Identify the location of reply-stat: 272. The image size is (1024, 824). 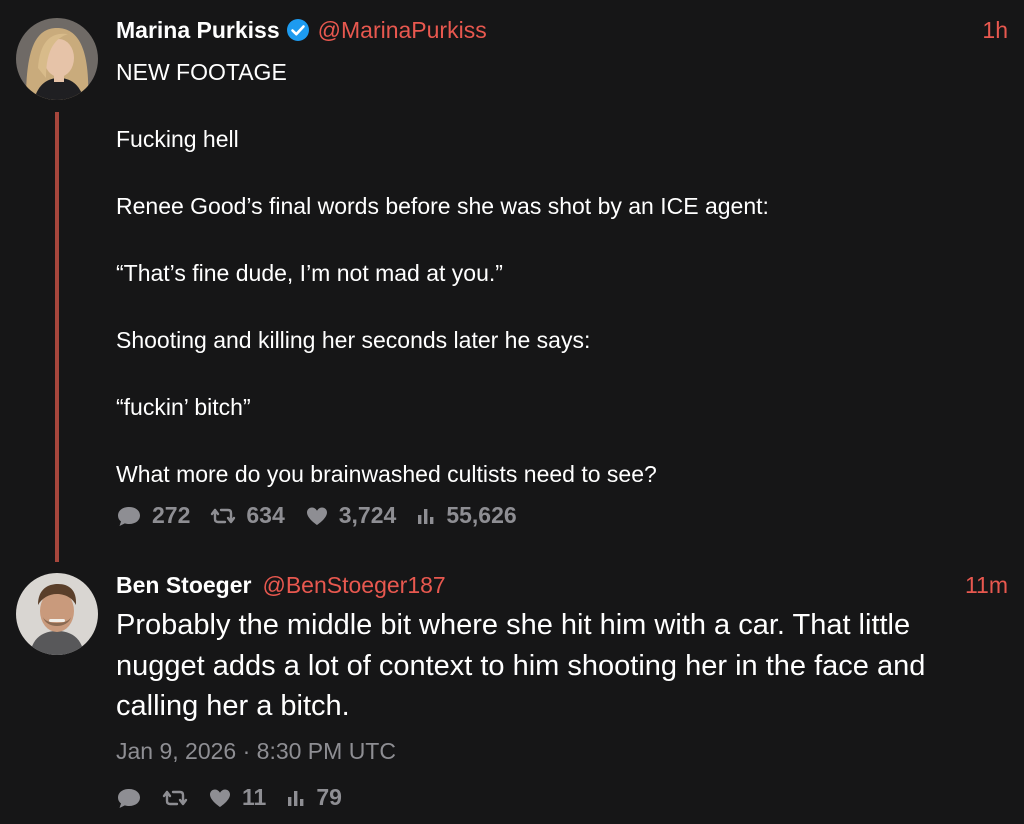
(153, 515).